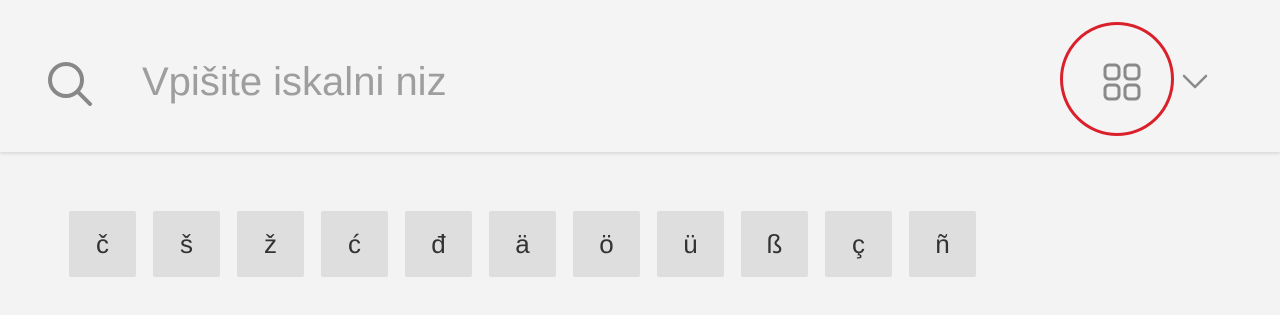 The image size is (1280, 315). Describe the element at coordinates (102, 244) in the screenshot. I see `special-char-key: č` at that location.